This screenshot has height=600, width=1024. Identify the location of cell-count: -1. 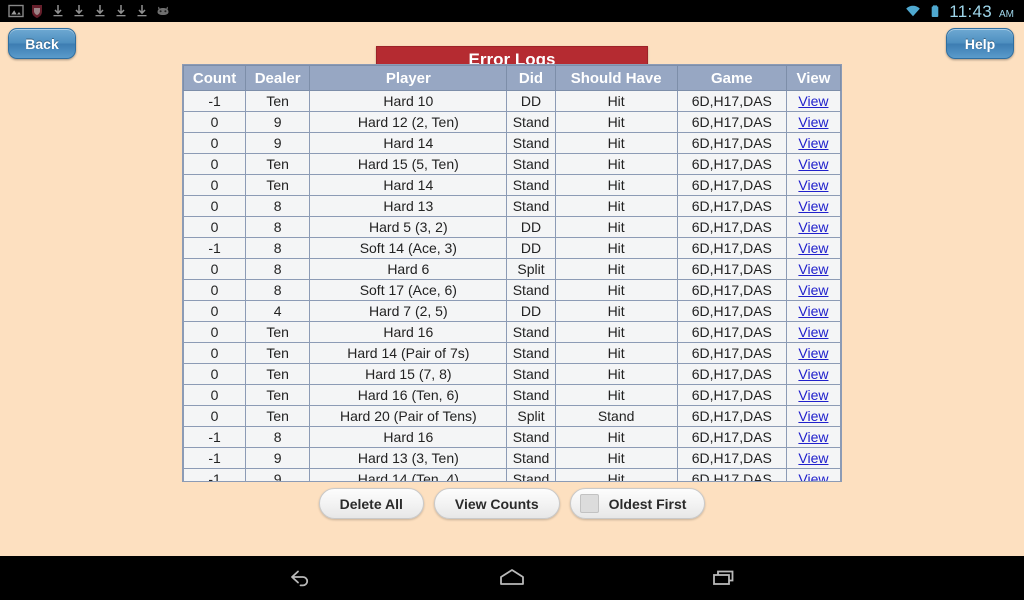
(215, 101).